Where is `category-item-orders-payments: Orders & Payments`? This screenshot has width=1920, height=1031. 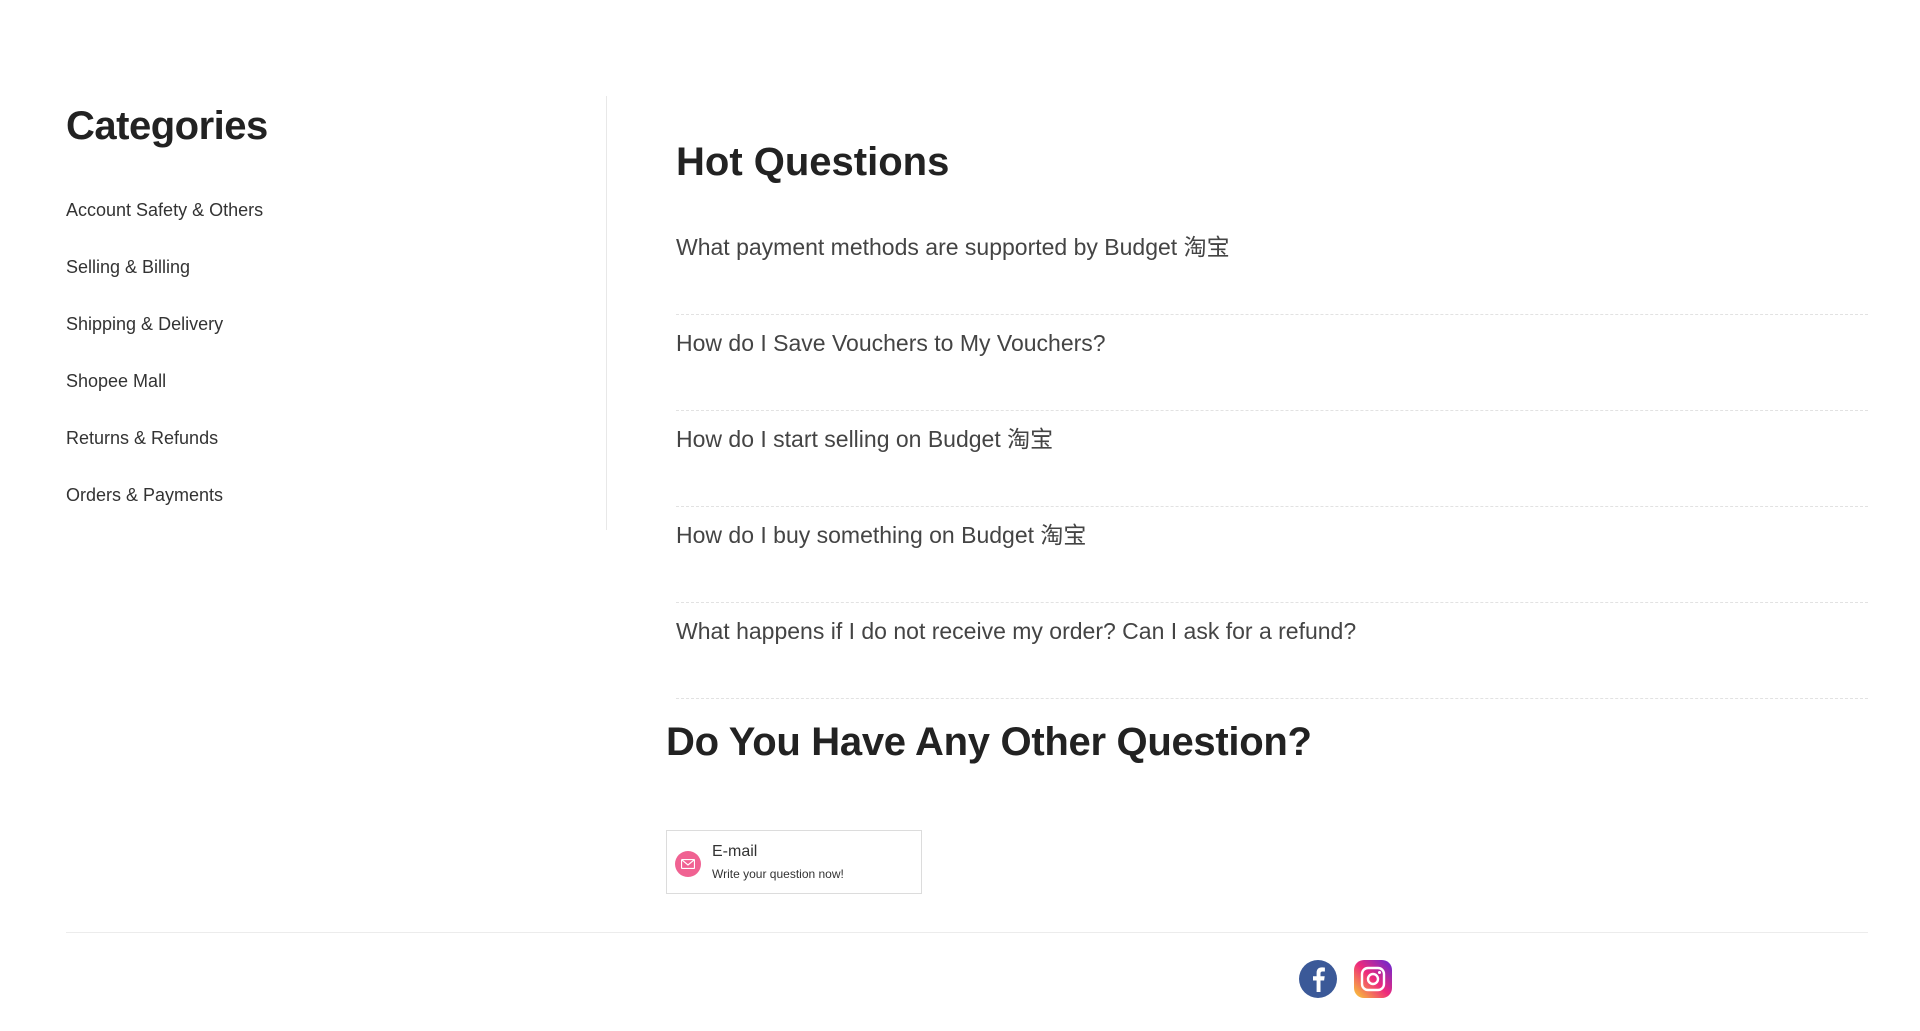
category-item-orders-payments: Orders & Payments is located at coordinates (336, 495).